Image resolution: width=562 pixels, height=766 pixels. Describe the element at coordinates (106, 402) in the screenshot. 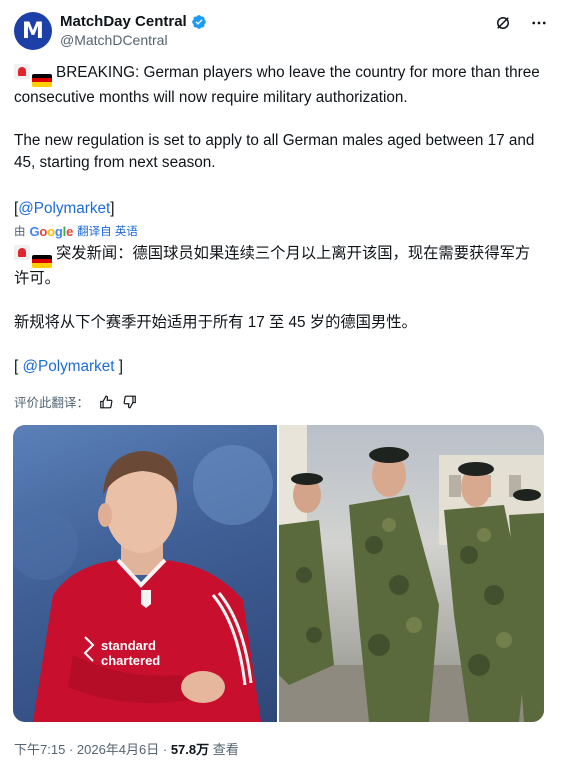

I see `thumbs-up-icon` at that location.